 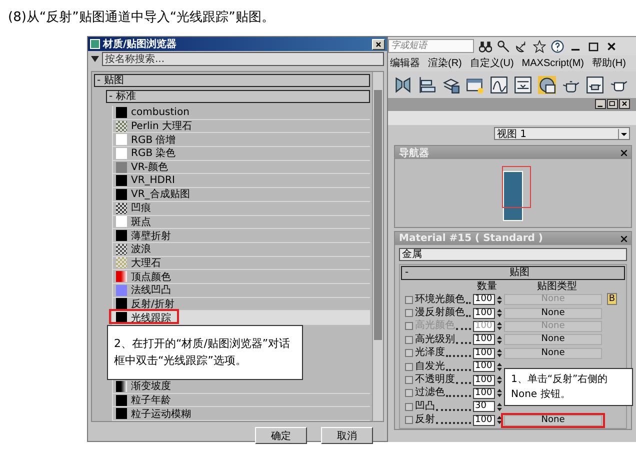 What do you see at coordinates (241, 263) in the screenshot?
I see `map-list-item: 大理石` at bounding box center [241, 263].